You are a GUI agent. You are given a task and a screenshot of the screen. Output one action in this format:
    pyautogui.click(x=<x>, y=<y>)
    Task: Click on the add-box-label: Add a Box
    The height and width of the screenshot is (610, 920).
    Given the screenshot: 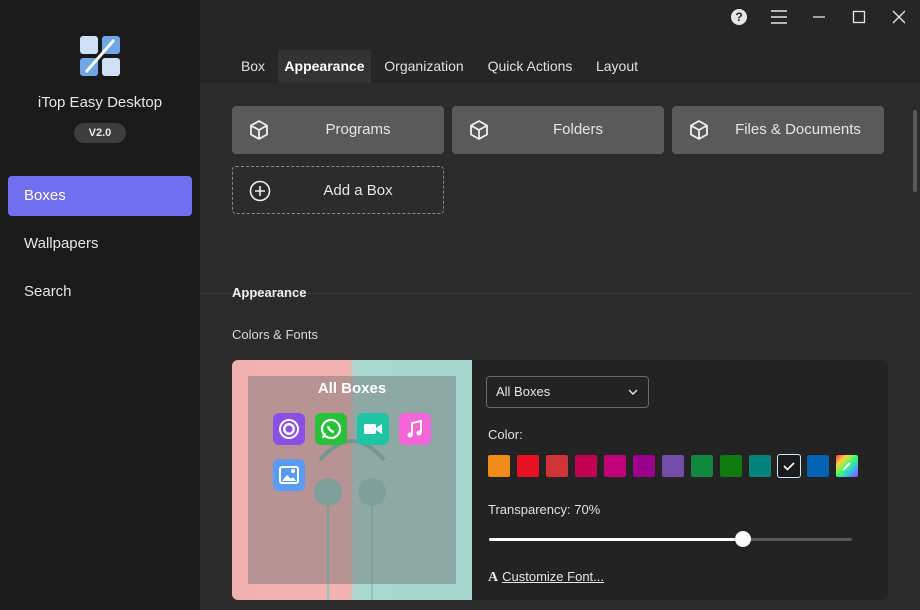 What is the action you would take?
    pyautogui.click(x=358, y=190)
    